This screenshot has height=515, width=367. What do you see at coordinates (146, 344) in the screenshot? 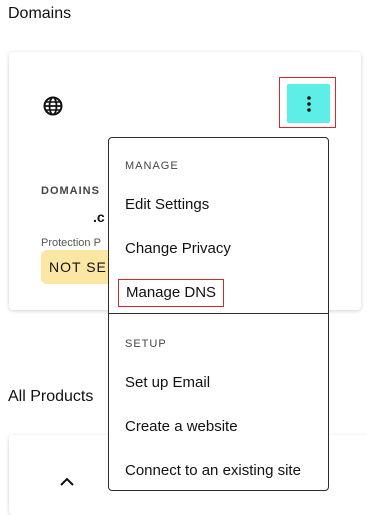
I see `menu-heading-setup: SETUP` at bounding box center [146, 344].